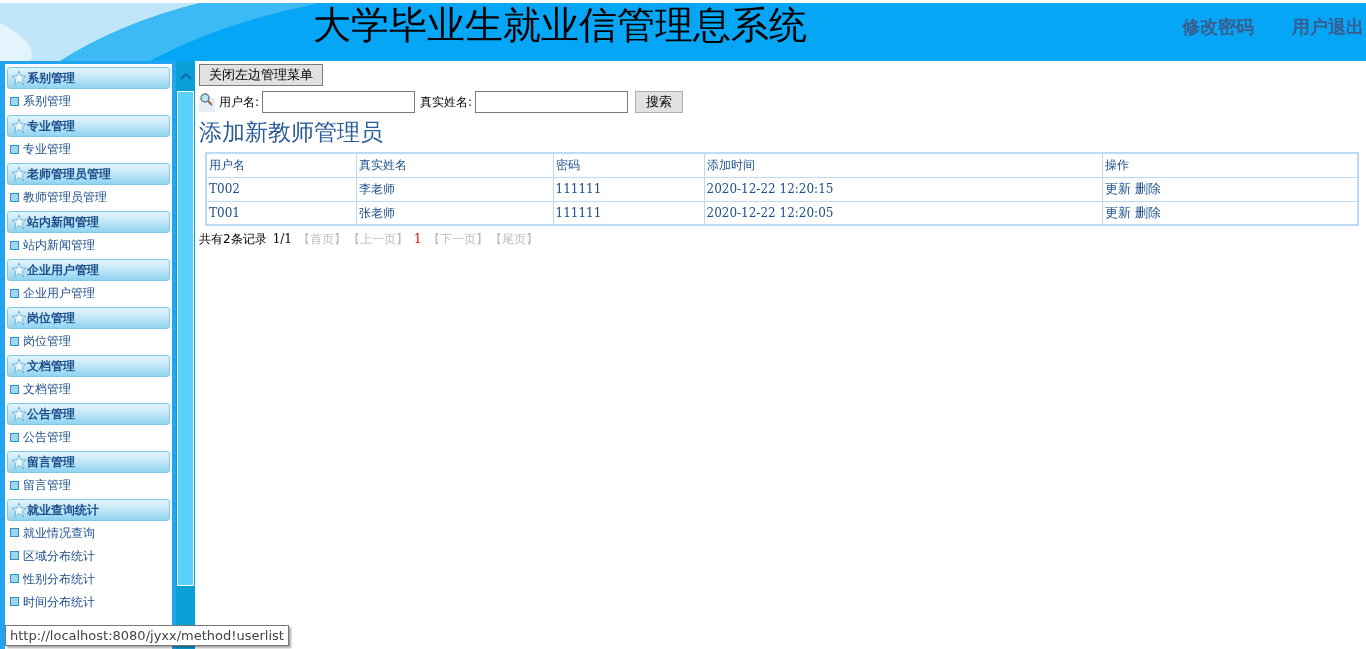 Image resolution: width=1366 pixels, height=649 pixels. I want to click on menu-group-header: 留言管理, so click(88, 462).